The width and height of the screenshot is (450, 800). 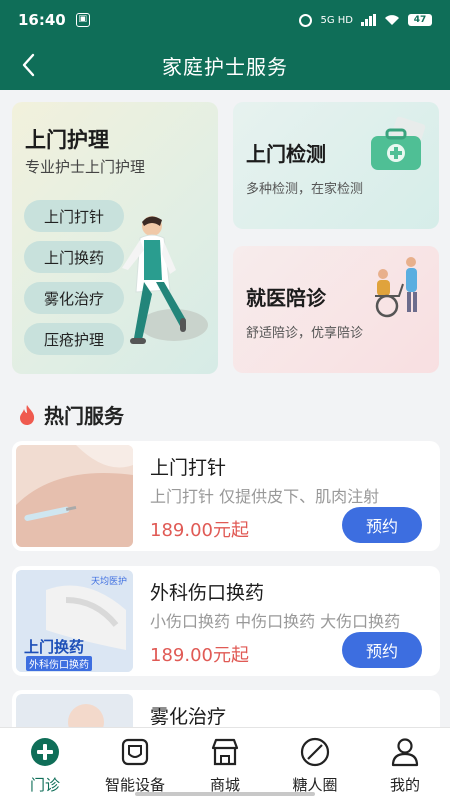 What do you see at coordinates (225, 794) in the screenshot?
I see `home-indicator` at bounding box center [225, 794].